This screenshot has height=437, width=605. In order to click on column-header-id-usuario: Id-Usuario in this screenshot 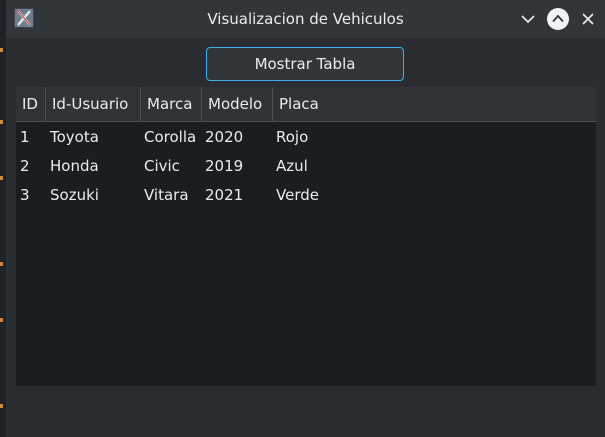, I will do `click(93, 104)`.